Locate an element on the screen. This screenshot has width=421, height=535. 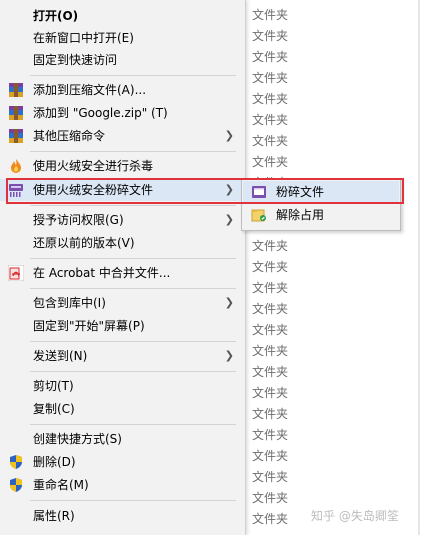
menu-item-delete: 删除(D) is located at coordinates (122, 462).